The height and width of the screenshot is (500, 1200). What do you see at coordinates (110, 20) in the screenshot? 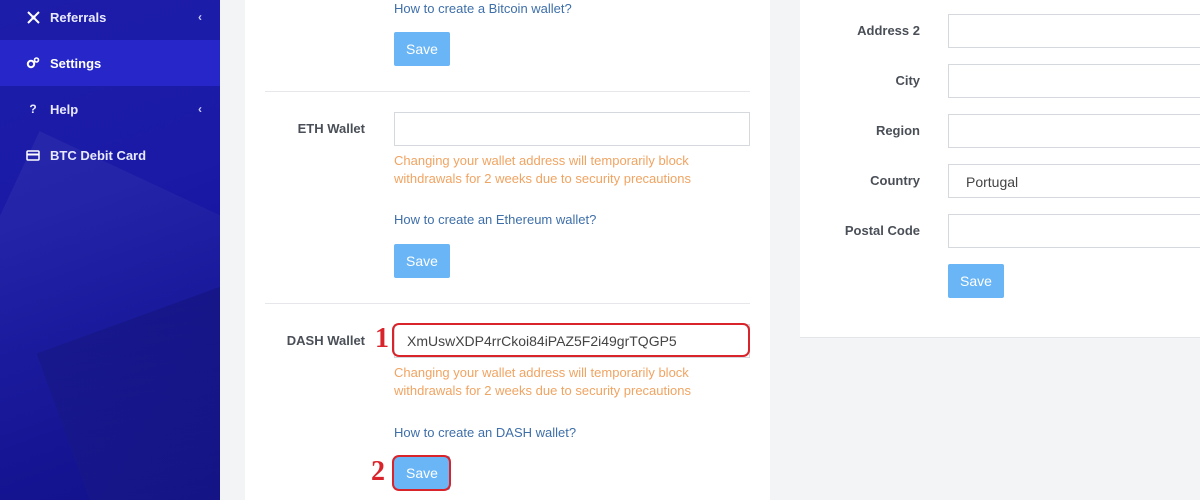
I see `sidebar-item-referrals: Referrals ‹` at bounding box center [110, 20].